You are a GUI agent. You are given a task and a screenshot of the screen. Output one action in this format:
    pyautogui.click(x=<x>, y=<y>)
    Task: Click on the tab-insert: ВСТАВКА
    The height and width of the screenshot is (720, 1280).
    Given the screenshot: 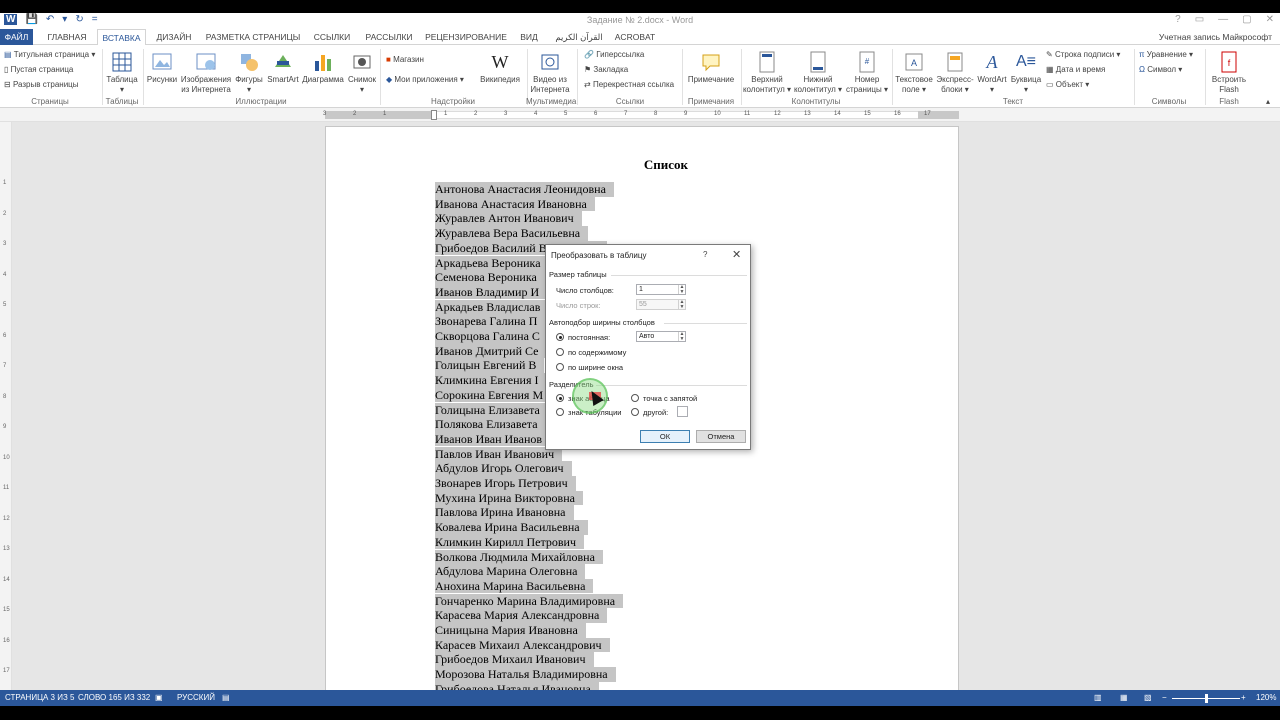 What is the action you would take?
    pyautogui.click(x=121, y=37)
    